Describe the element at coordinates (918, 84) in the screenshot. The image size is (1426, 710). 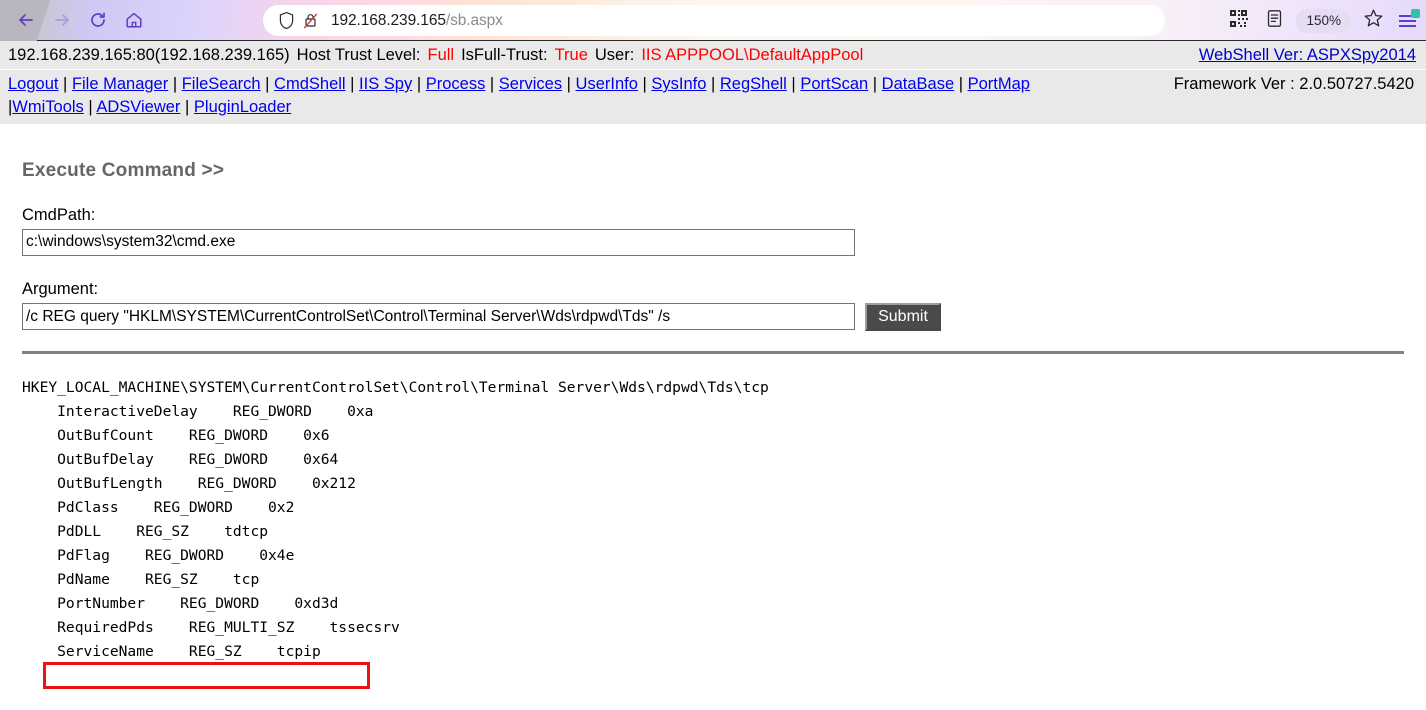
I see `nav-link-database: DataBase` at that location.